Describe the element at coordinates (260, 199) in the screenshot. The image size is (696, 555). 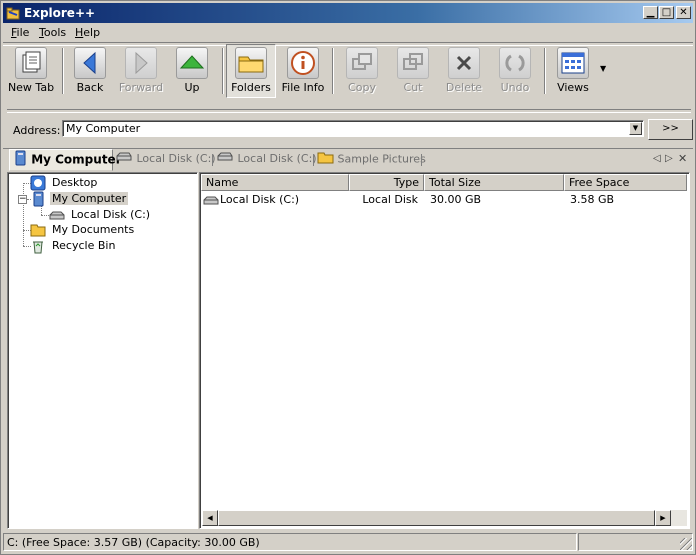
I see `cell-name: Local Disk (C:)` at that location.